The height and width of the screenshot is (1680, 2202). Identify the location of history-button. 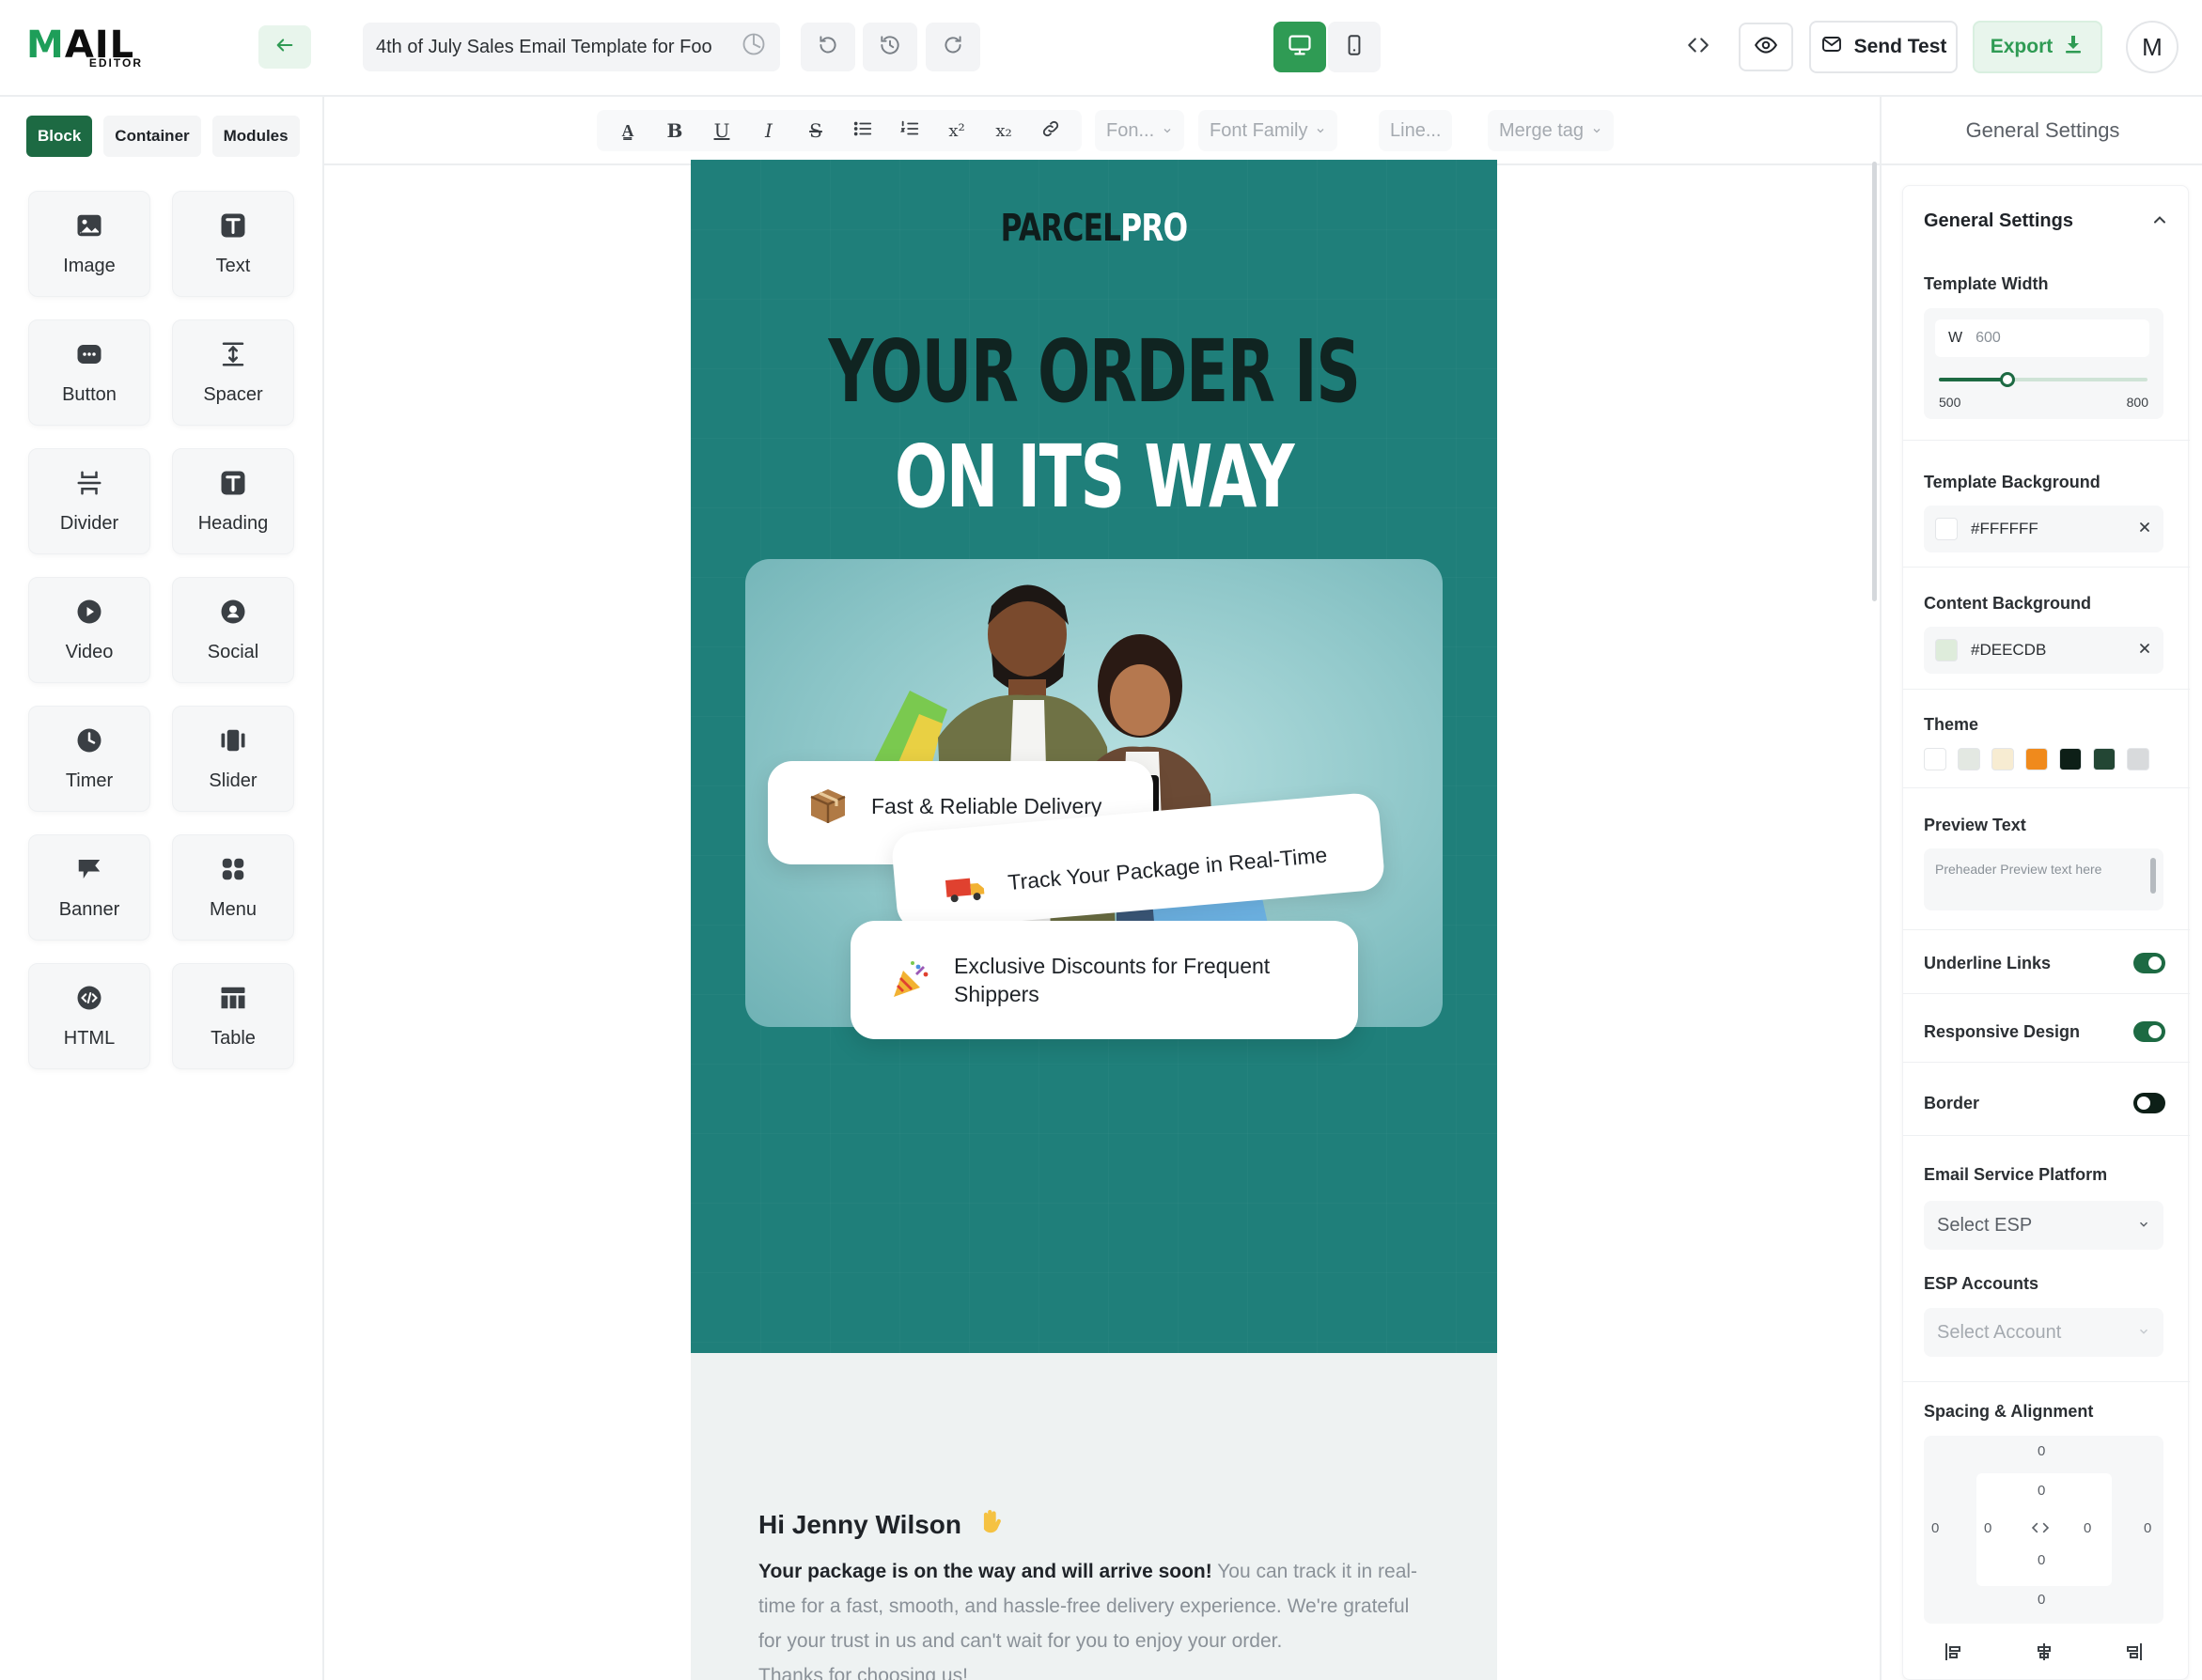
(890, 47).